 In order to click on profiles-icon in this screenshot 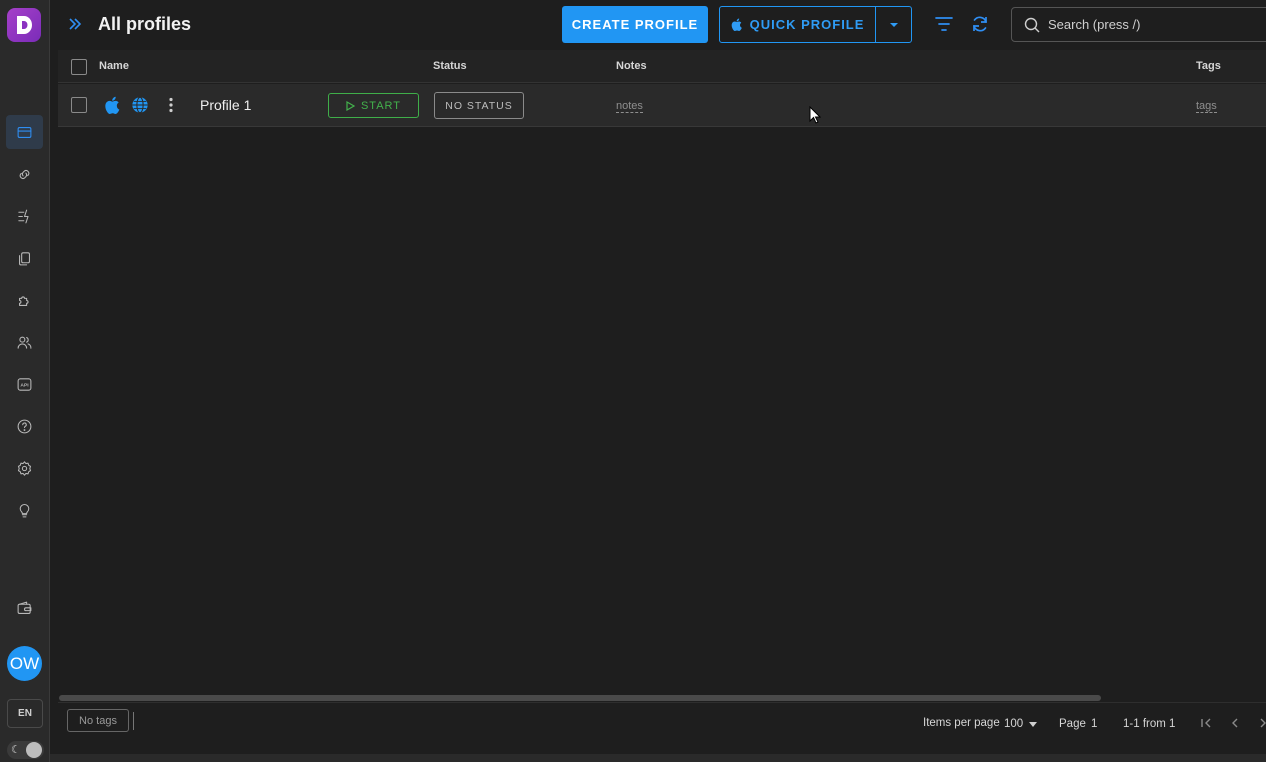, I will do `click(24, 132)`.